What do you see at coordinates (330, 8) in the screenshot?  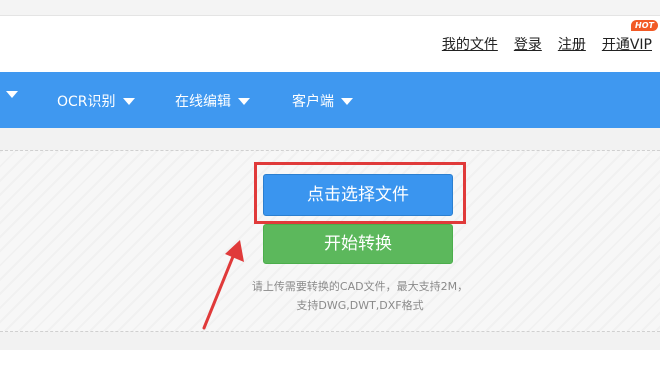 I see `top-strip` at bounding box center [330, 8].